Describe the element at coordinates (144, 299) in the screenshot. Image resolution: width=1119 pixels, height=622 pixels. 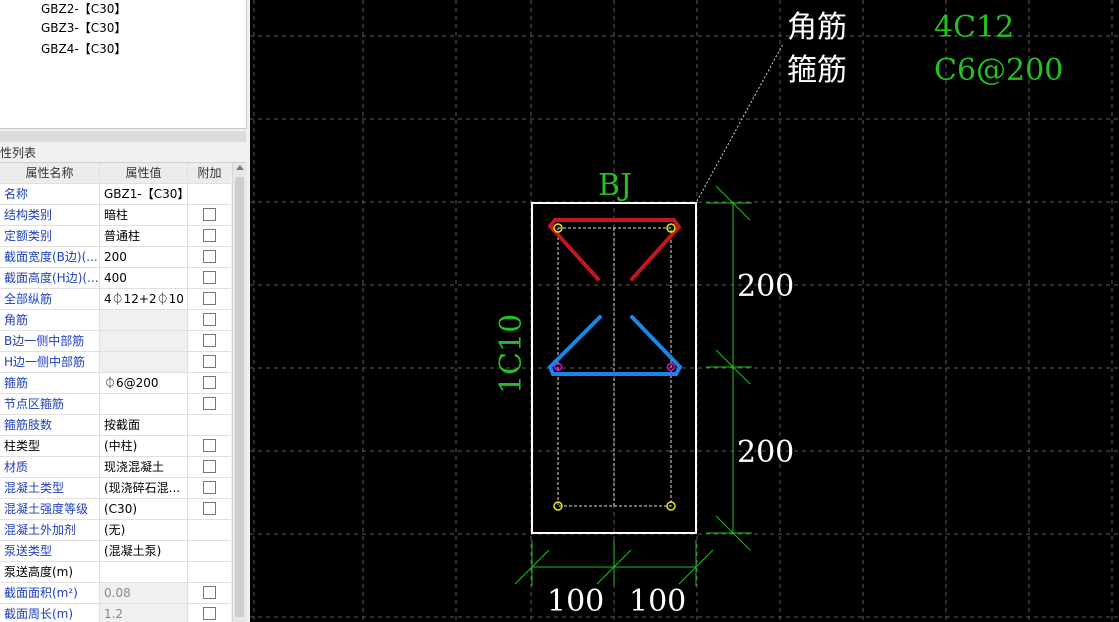
I see `property-value: 4⏀12+2⏀10` at that location.